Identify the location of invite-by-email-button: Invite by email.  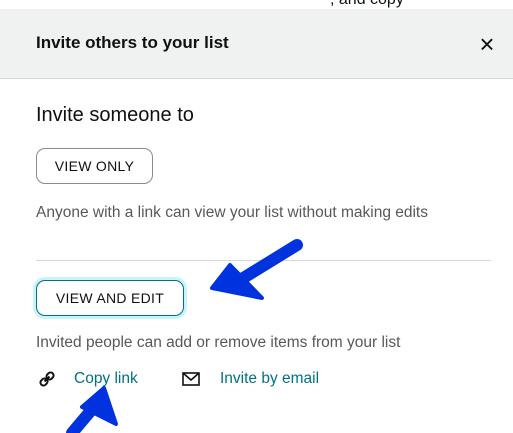
(250, 379).